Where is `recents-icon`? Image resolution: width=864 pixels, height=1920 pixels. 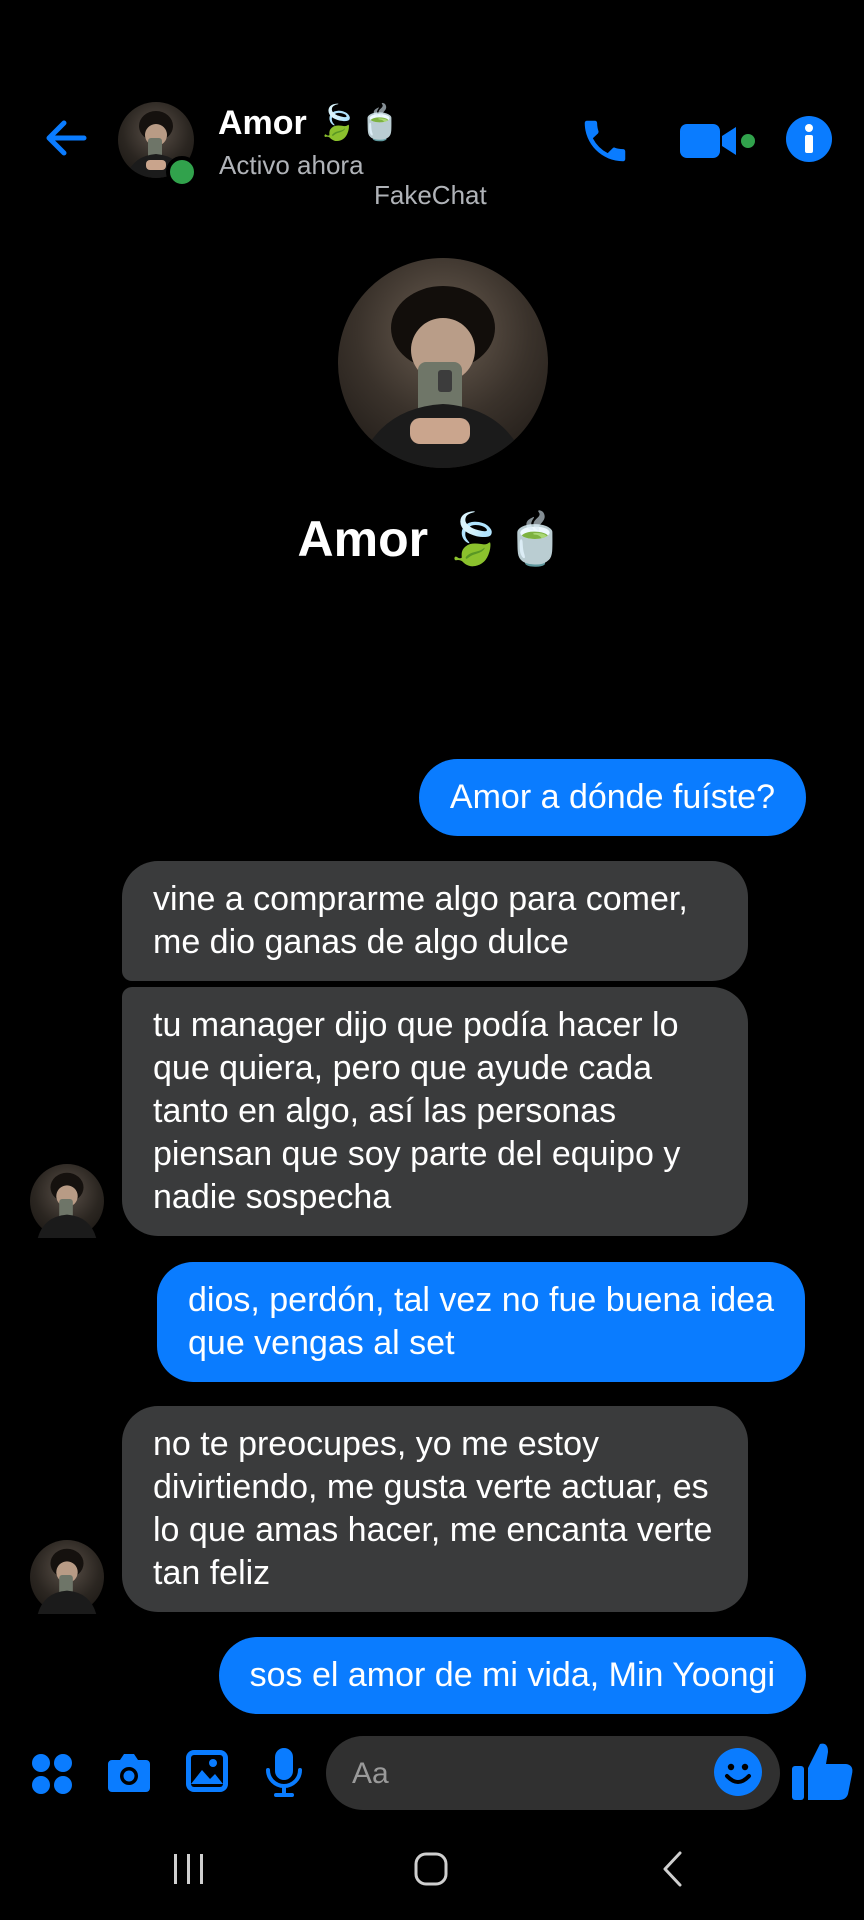
recents-icon is located at coordinates (188, 1869).